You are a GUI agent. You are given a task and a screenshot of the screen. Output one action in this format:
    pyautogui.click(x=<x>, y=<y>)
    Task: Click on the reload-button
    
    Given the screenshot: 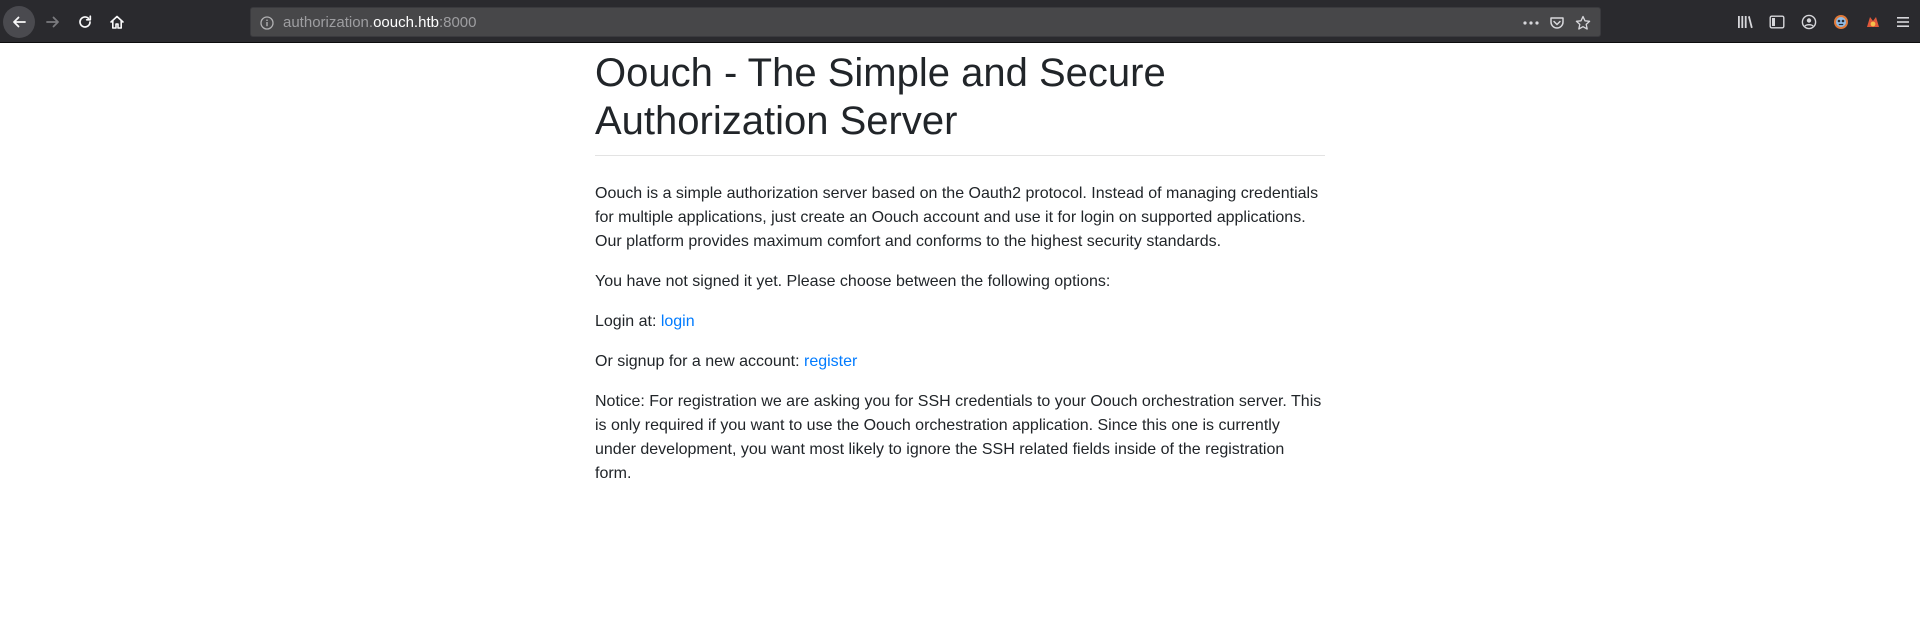 What is the action you would take?
    pyautogui.click(x=85, y=22)
    